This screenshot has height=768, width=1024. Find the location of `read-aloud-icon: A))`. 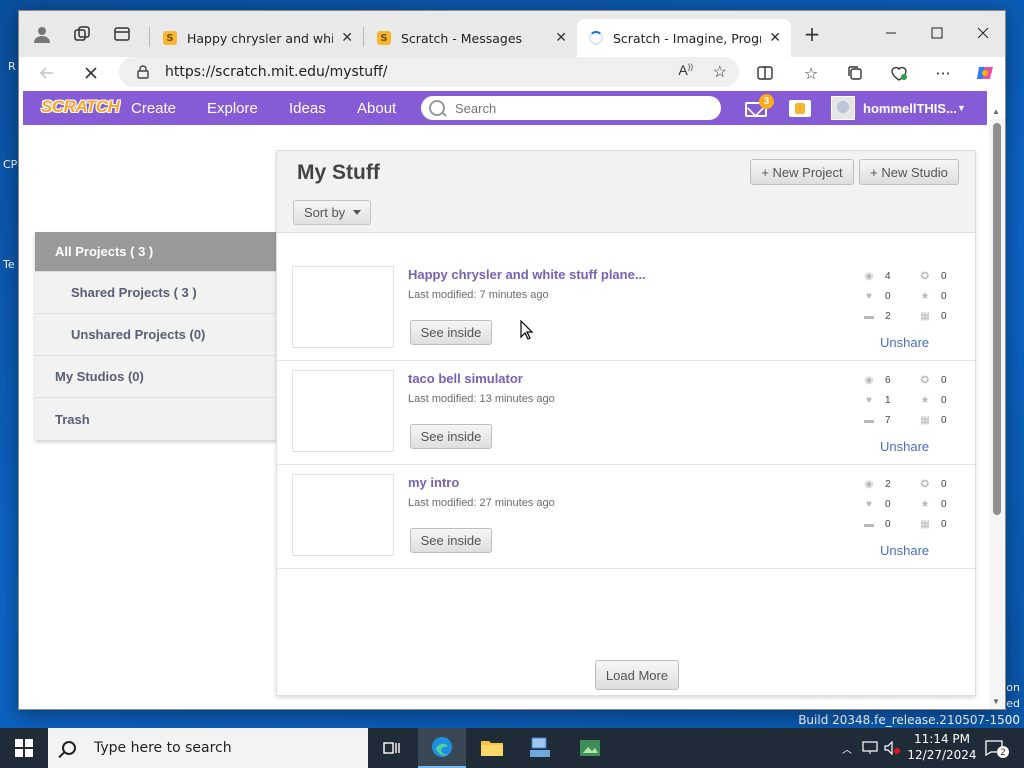

read-aloud-icon: A)) is located at coordinates (685, 70).